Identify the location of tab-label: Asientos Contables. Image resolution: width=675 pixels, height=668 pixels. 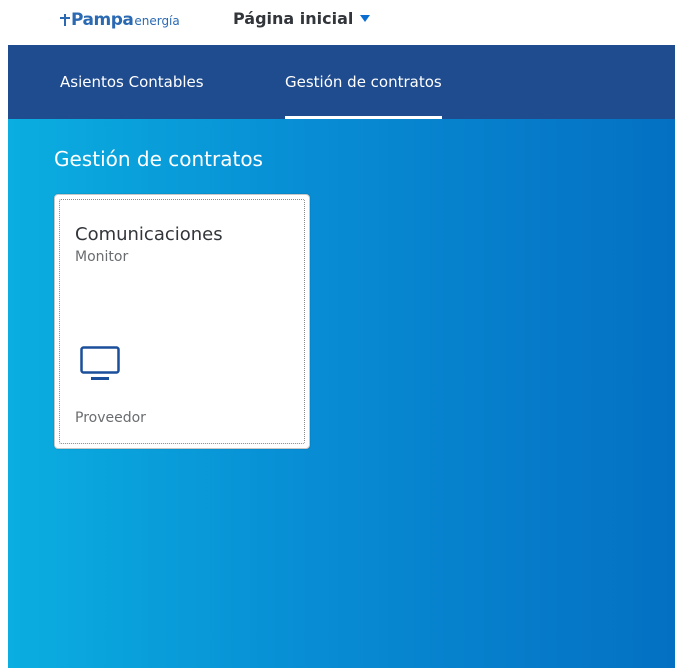
(132, 82).